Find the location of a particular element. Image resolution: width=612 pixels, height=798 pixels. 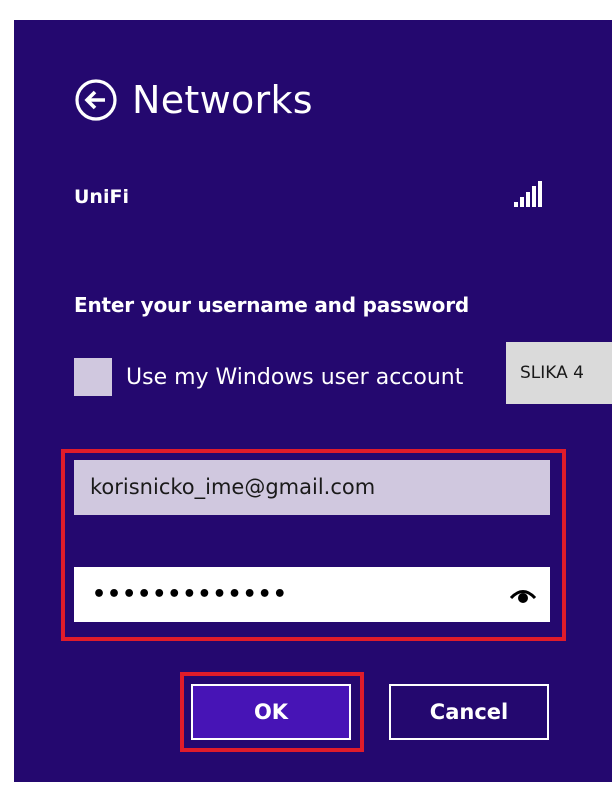

figure-badge: SLIKA 4 is located at coordinates (559, 373).